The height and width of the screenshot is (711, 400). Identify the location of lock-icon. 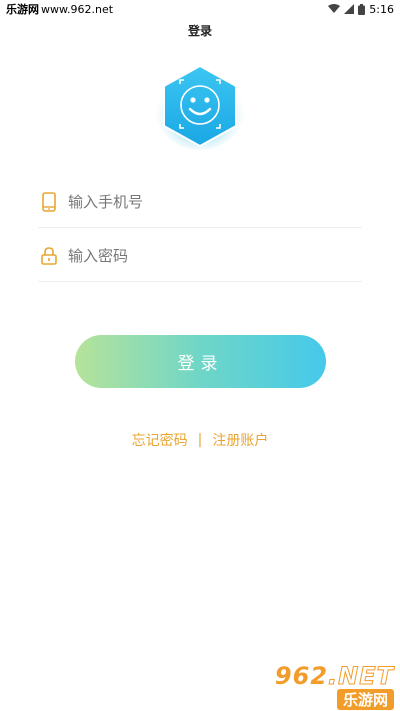
(49, 256).